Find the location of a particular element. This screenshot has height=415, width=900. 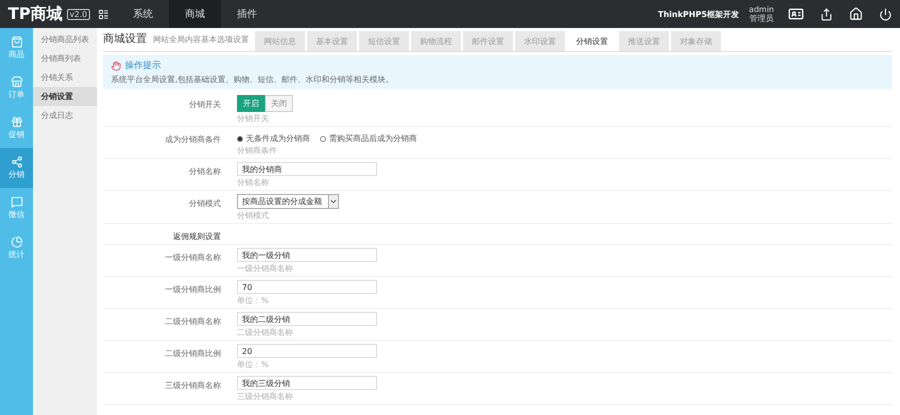

input-field: 我的三级分销 is located at coordinates (307, 383).